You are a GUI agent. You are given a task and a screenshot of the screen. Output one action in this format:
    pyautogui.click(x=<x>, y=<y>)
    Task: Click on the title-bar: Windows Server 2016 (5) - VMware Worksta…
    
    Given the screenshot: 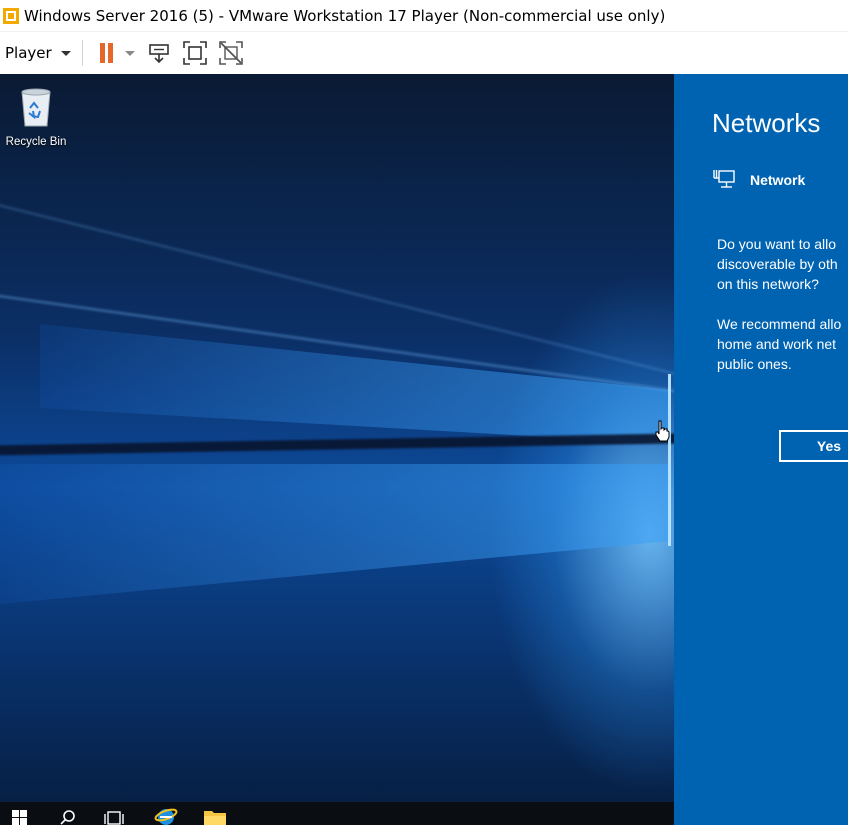 What is the action you would take?
    pyautogui.click(x=424, y=16)
    